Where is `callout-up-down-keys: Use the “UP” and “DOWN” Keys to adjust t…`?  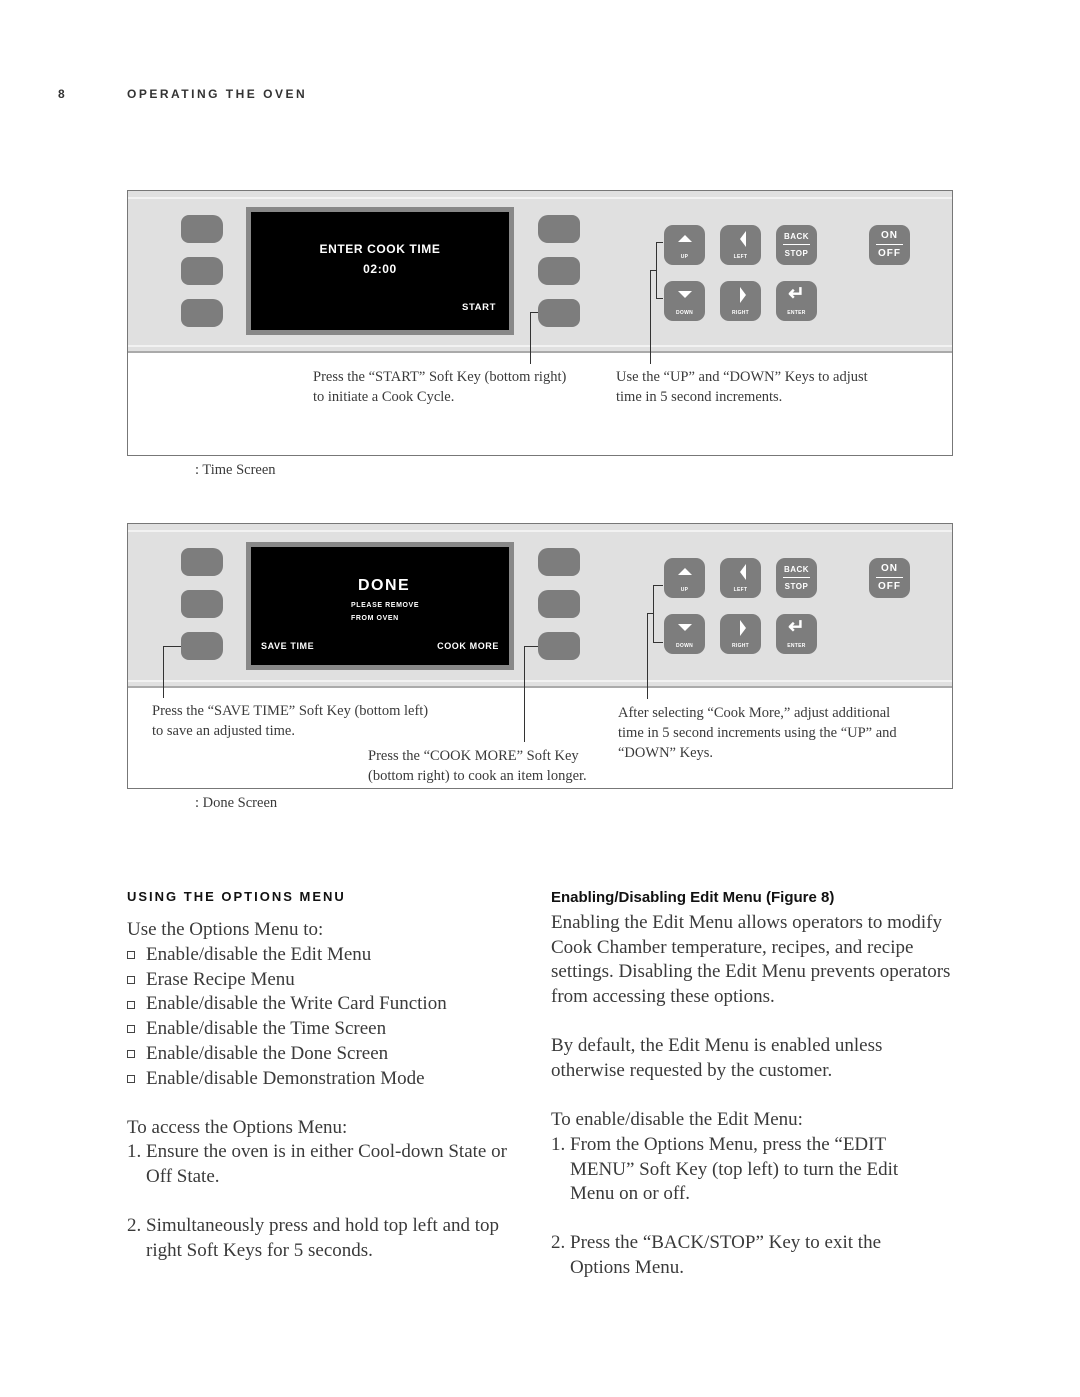
callout-up-down-keys: Use the “UP” and “DOWN” Keys to adjust t… is located at coordinates (742, 387).